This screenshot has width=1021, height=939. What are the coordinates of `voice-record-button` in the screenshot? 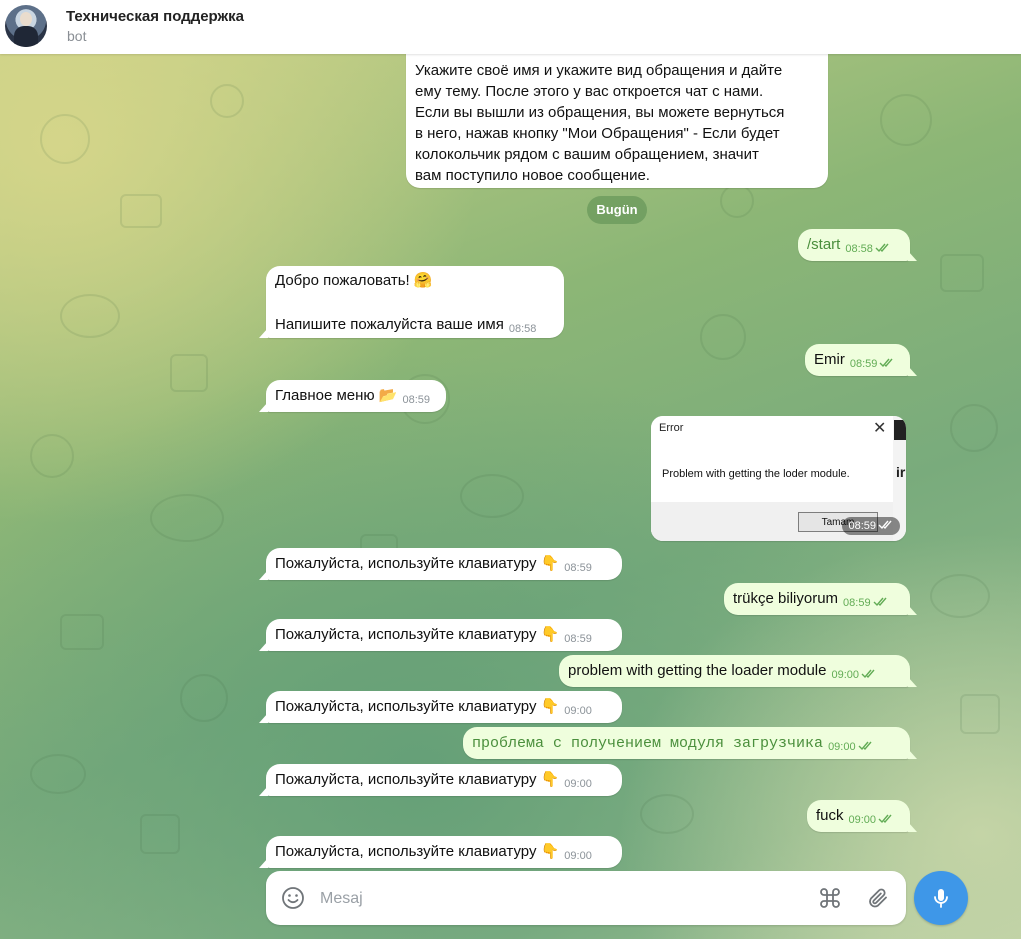 It's located at (941, 898).